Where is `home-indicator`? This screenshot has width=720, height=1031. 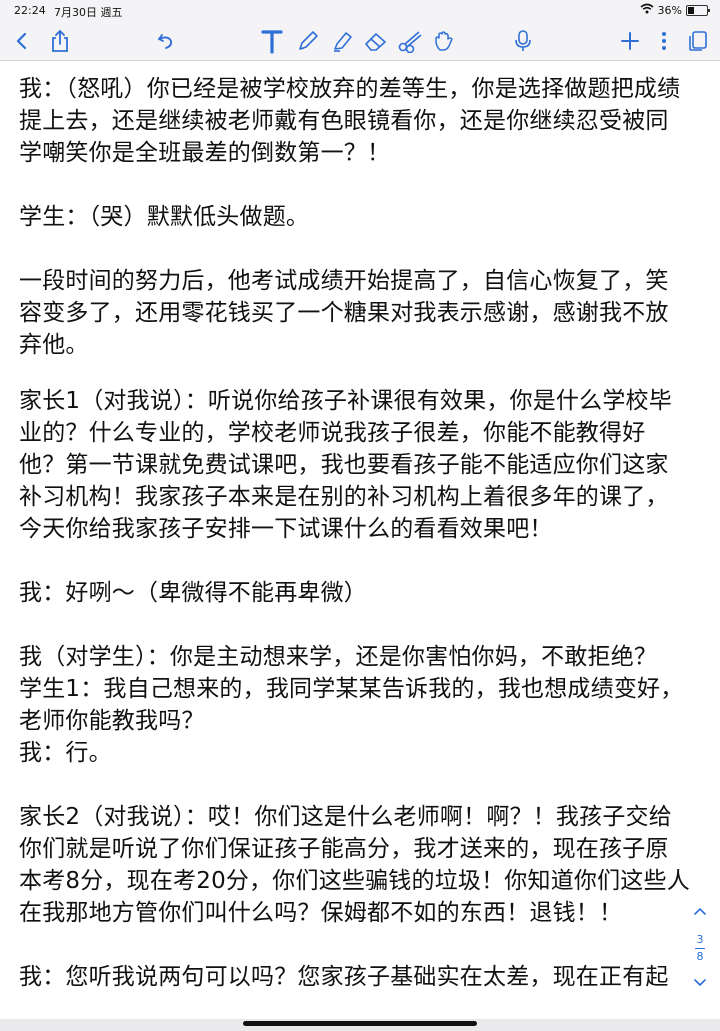 home-indicator is located at coordinates (360, 1023).